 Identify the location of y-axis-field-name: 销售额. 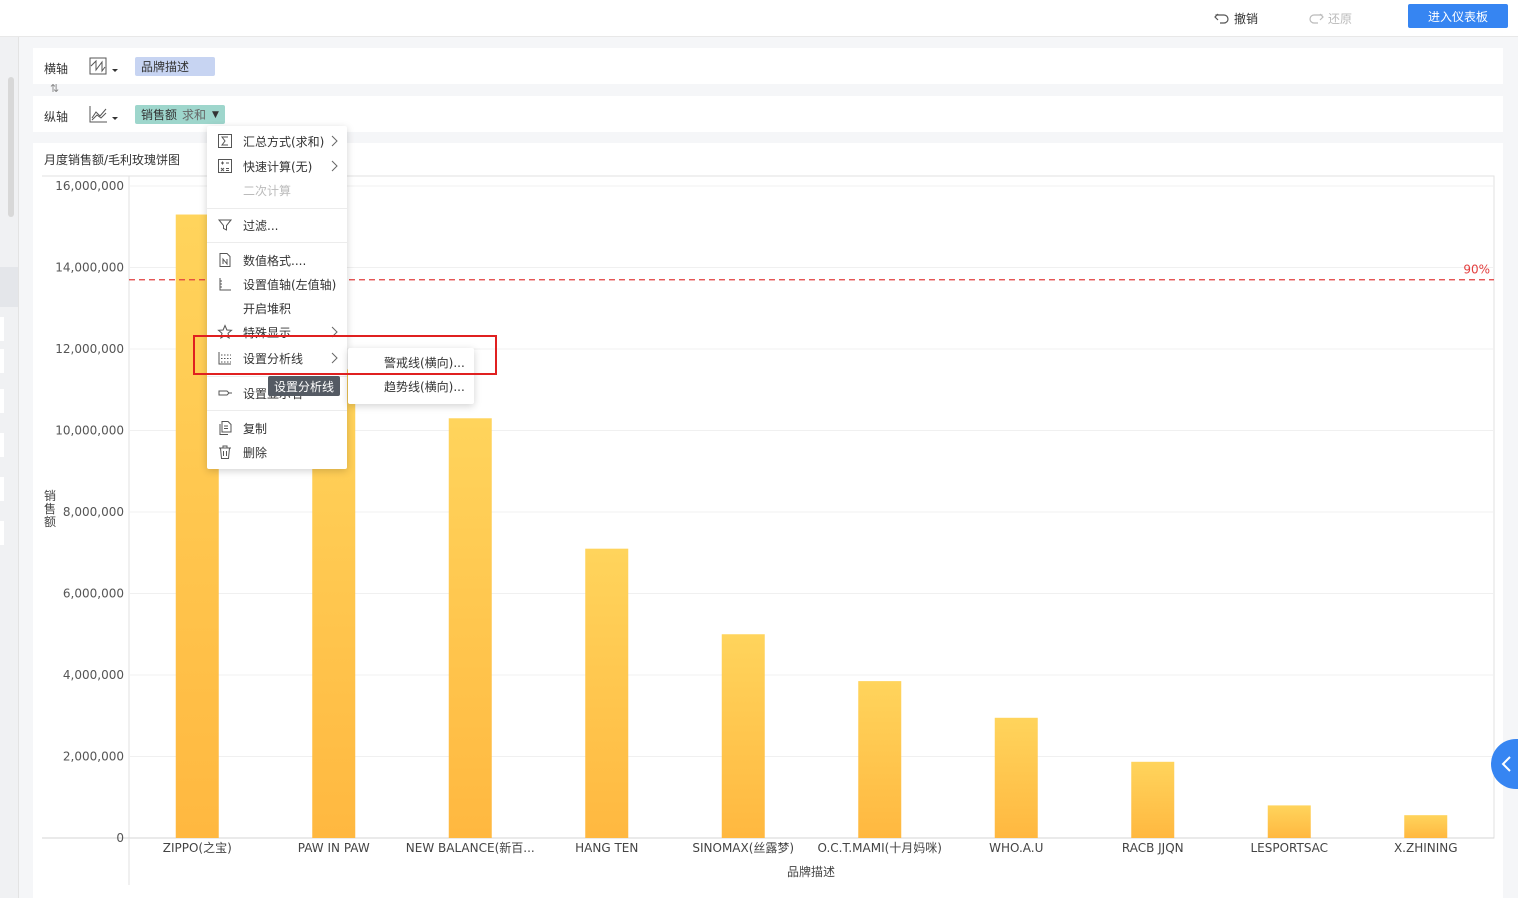
(159, 115).